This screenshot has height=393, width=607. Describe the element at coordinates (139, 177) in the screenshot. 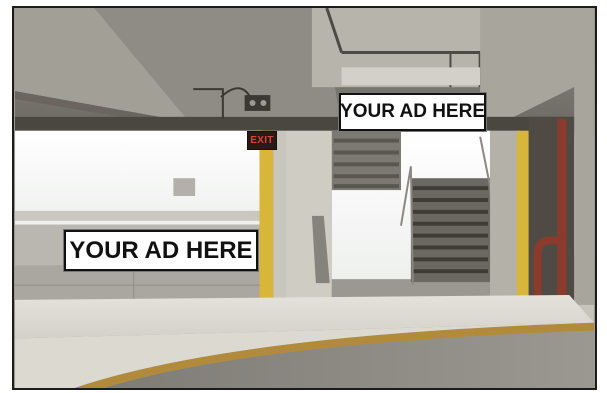

I see `opening-left` at that location.